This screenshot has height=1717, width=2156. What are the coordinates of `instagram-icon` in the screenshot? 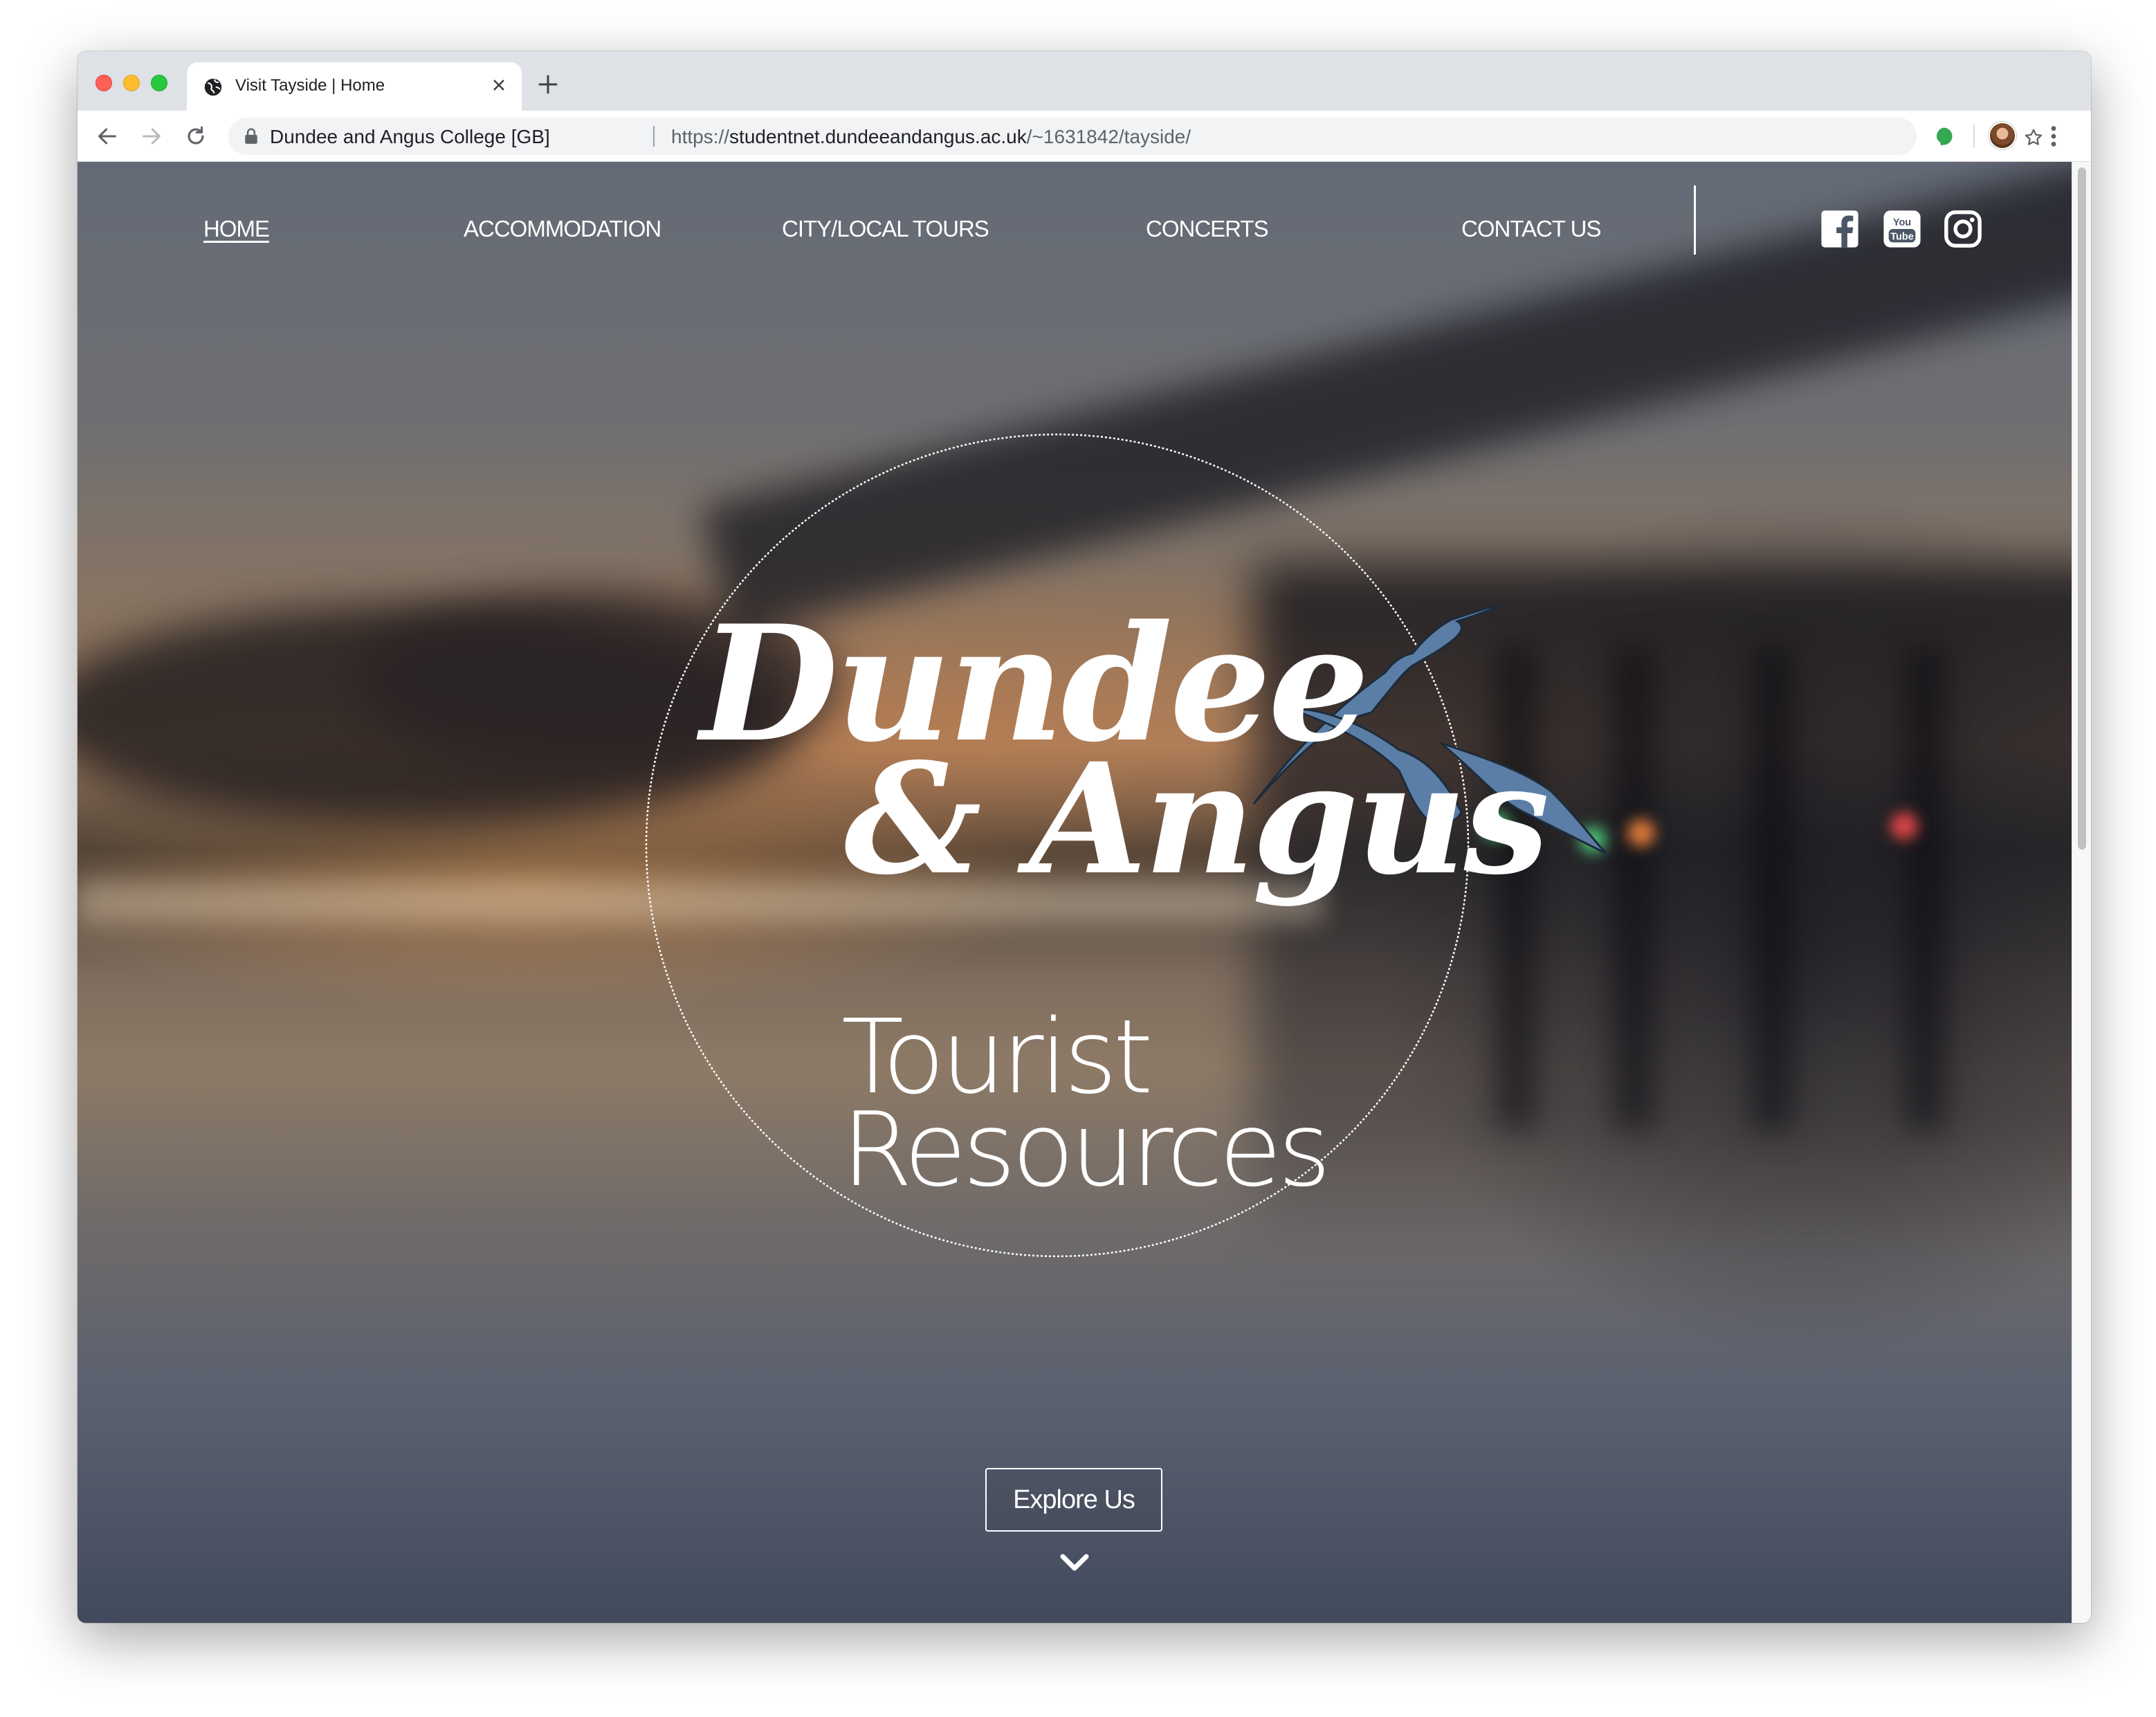 It's located at (1963, 229).